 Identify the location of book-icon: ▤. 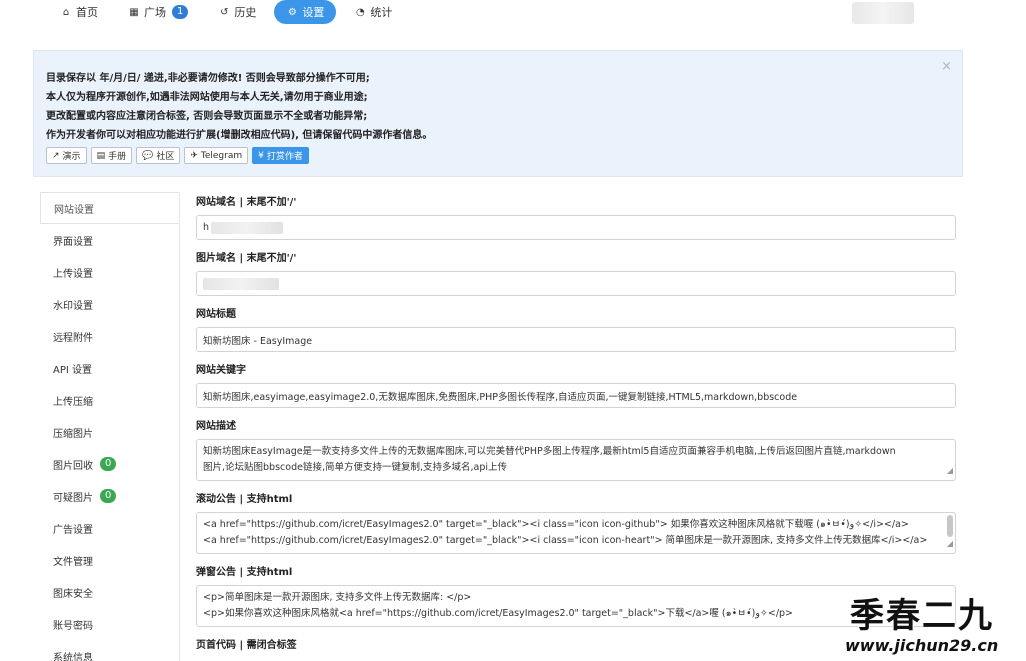
(101, 155).